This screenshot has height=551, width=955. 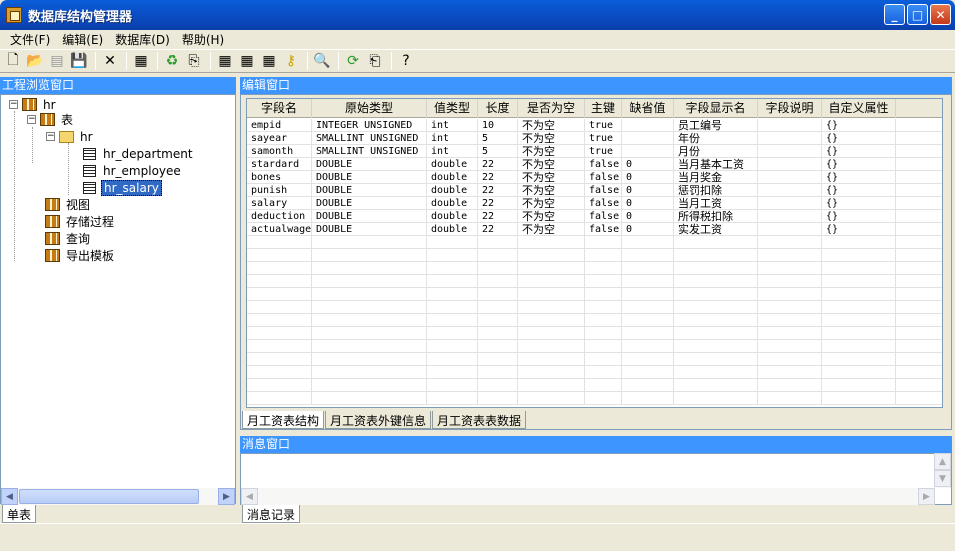 I want to click on cell-display-name: 年份, so click(x=716, y=138).